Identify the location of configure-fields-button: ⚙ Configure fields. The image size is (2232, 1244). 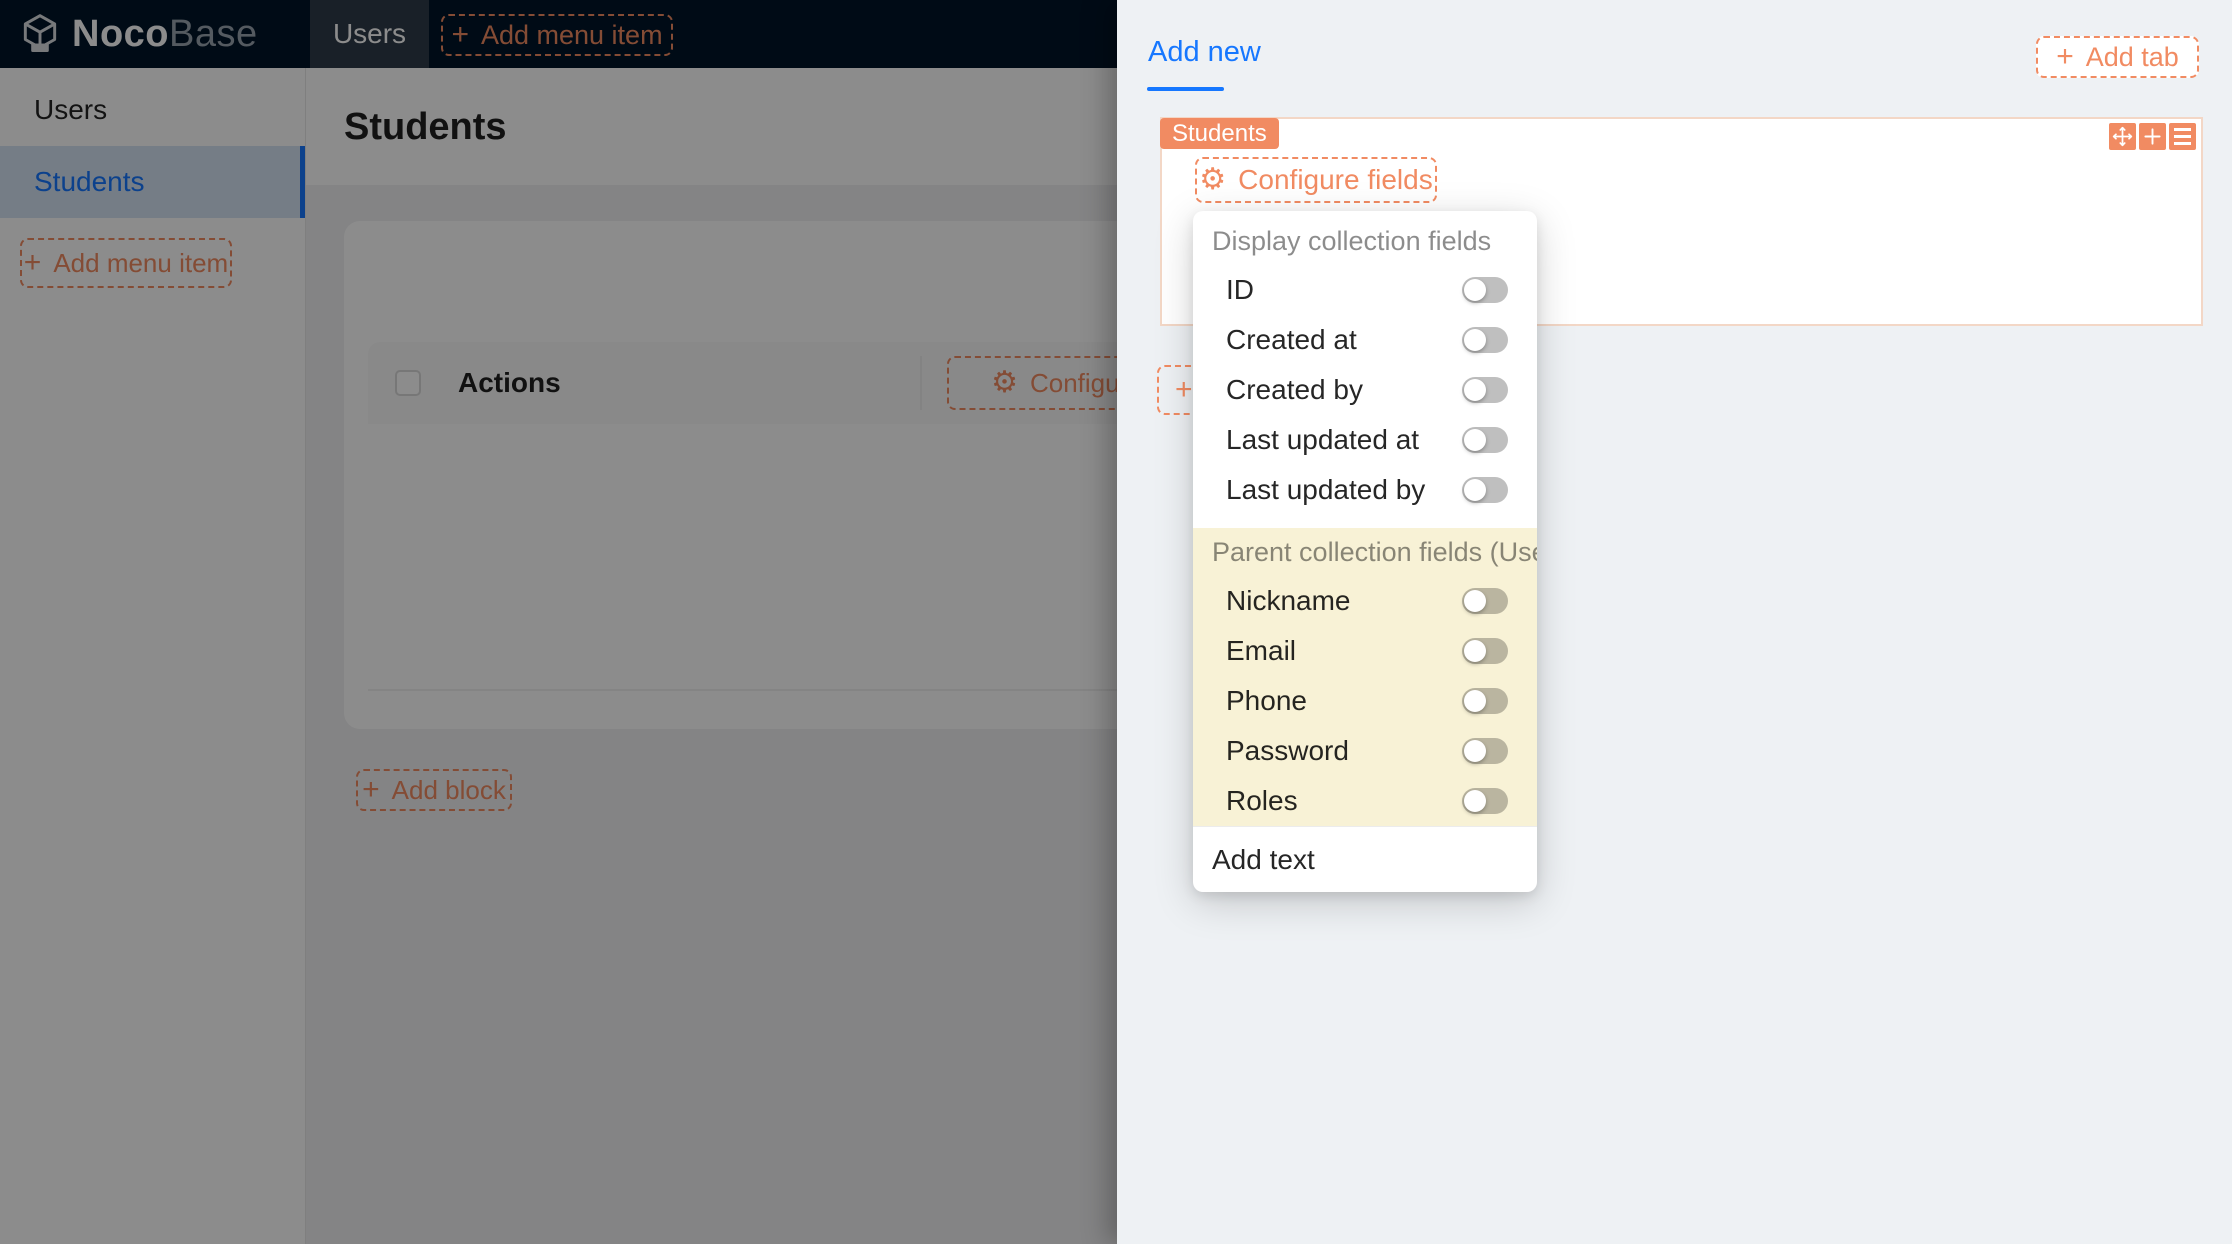
(1316, 180).